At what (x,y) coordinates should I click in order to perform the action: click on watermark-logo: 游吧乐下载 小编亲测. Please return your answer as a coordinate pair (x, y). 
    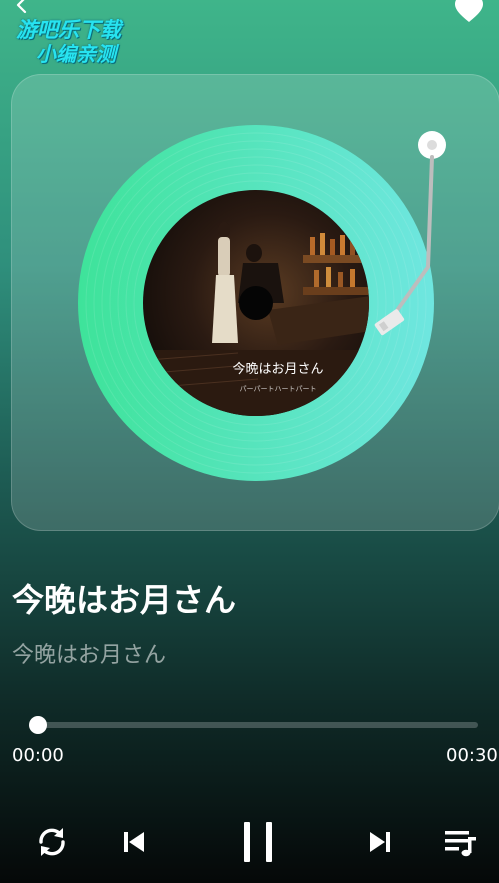
    Looking at the image, I should click on (81, 40).